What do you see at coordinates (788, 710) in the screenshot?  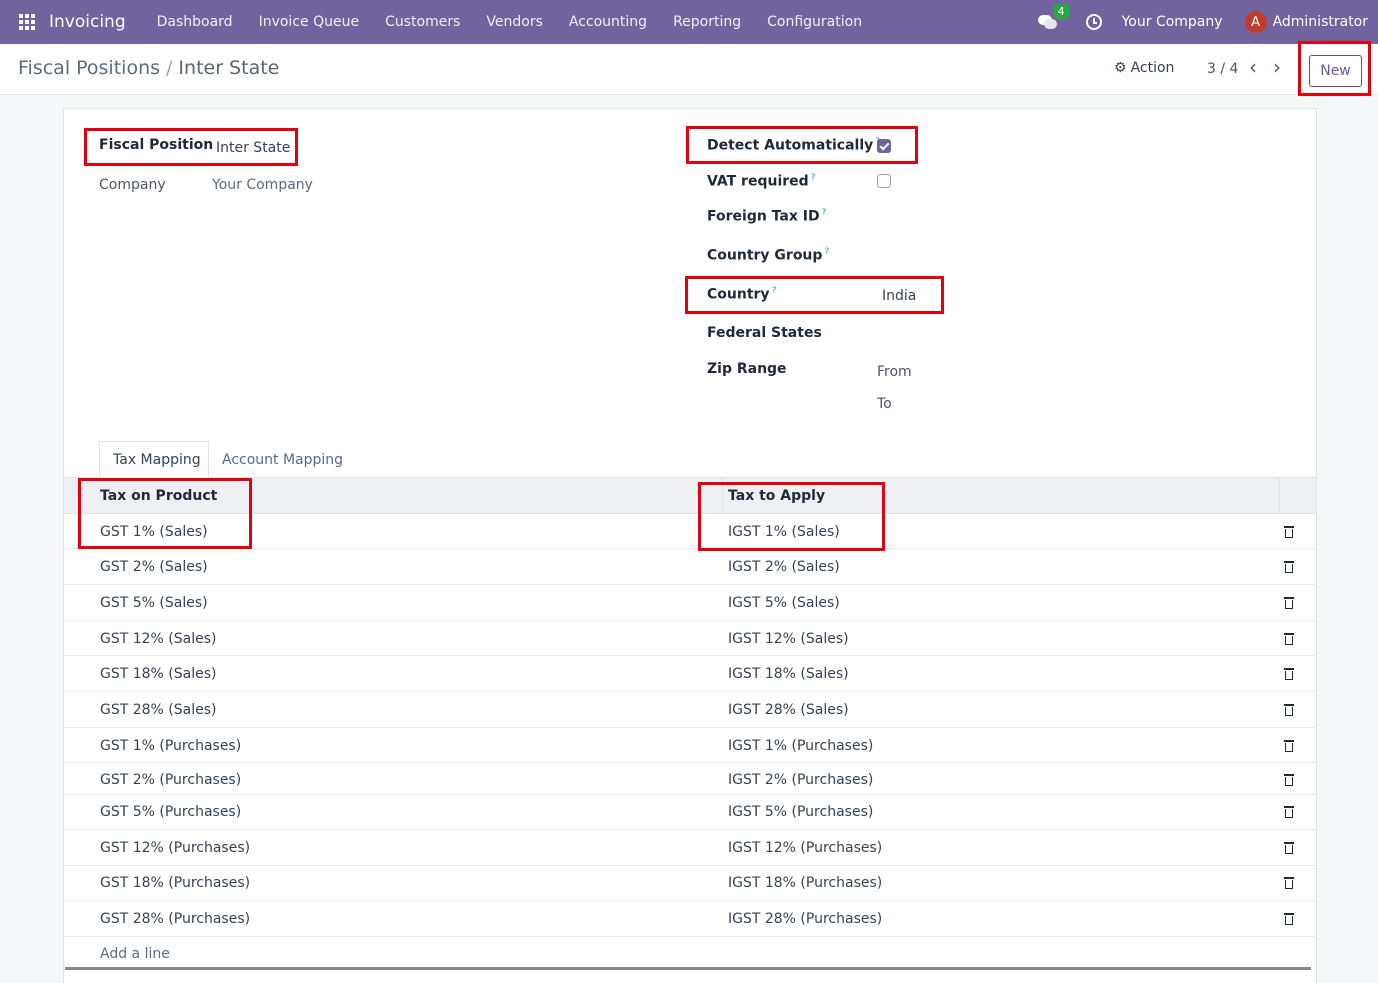 I see `tax-to-apply-cell: IGST 28% (Sales)` at bounding box center [788, 710].